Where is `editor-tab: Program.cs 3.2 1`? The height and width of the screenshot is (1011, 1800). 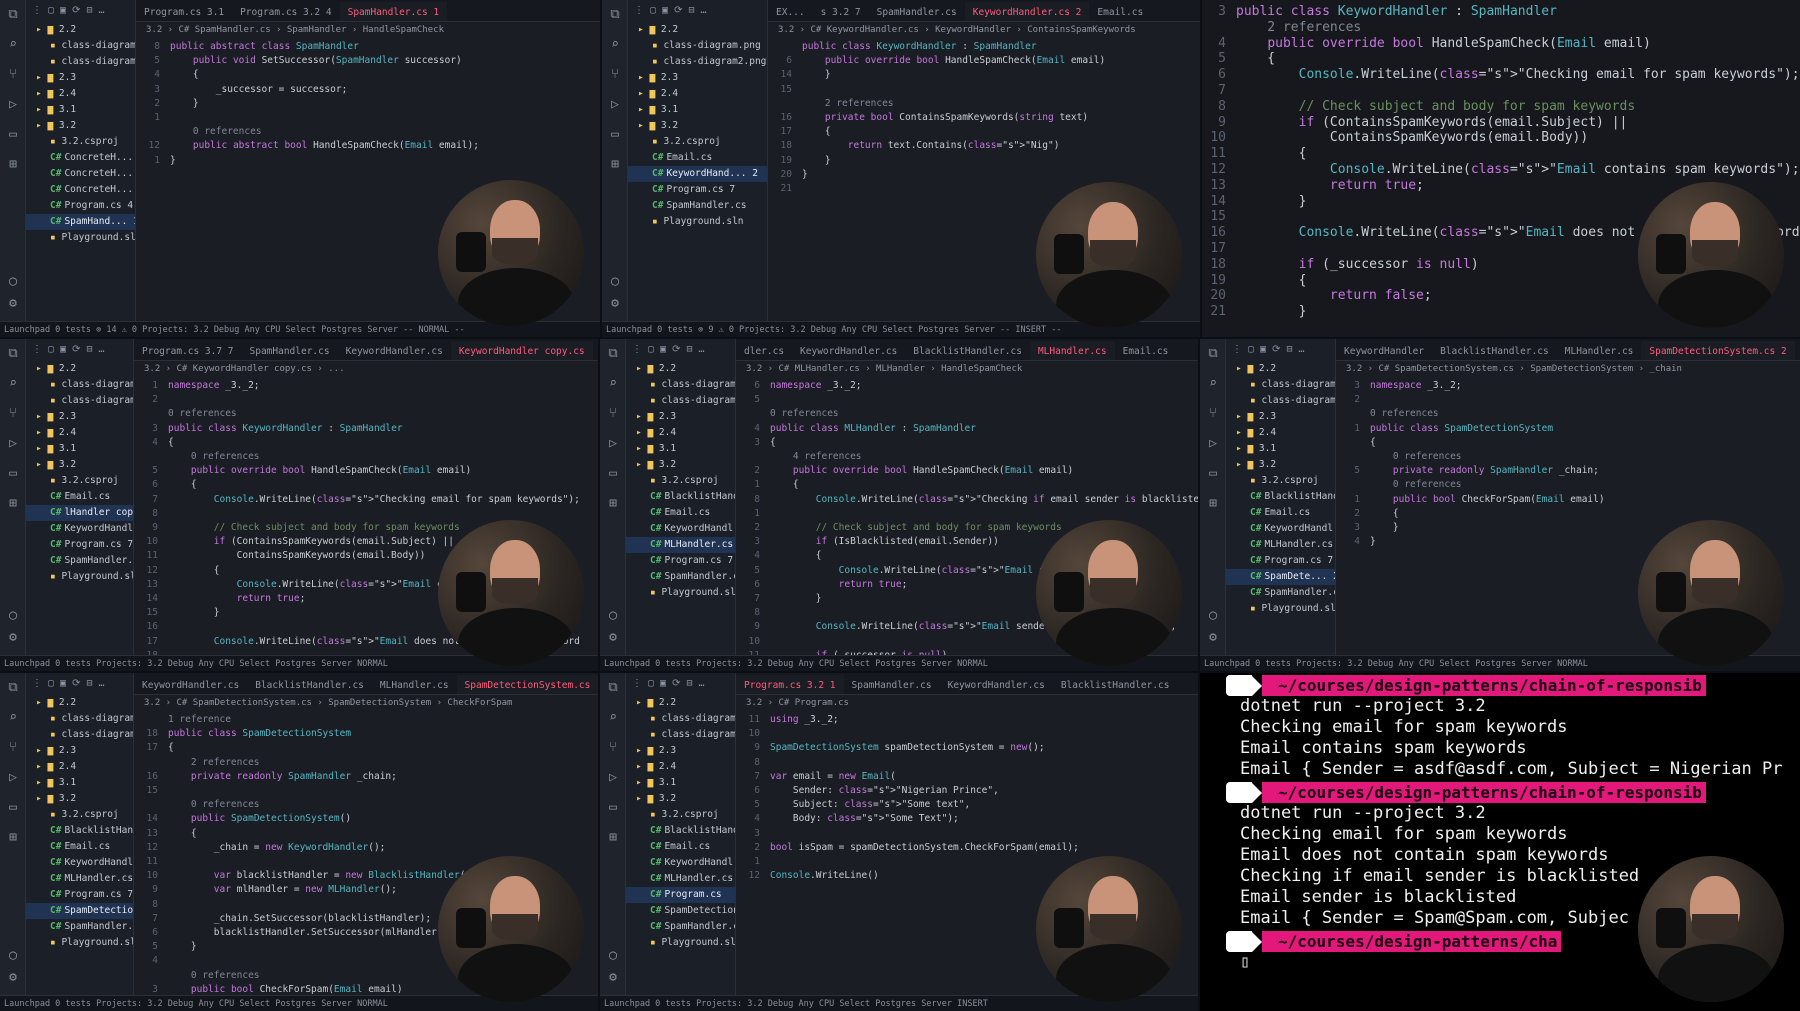 editor-tab: Program.cs 3.2 1 is located at coordinates (790, 684).